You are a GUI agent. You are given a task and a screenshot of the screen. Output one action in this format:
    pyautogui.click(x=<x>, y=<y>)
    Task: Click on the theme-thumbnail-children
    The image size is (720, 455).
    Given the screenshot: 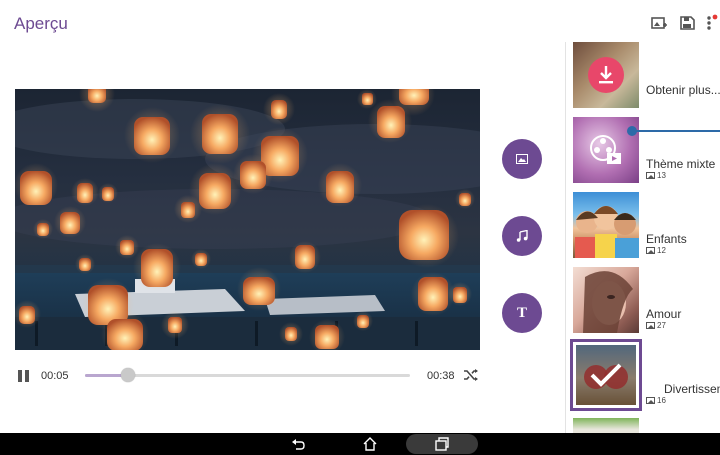 What is the action you would take?
    pyautogui.click(x=606, y=225)
    